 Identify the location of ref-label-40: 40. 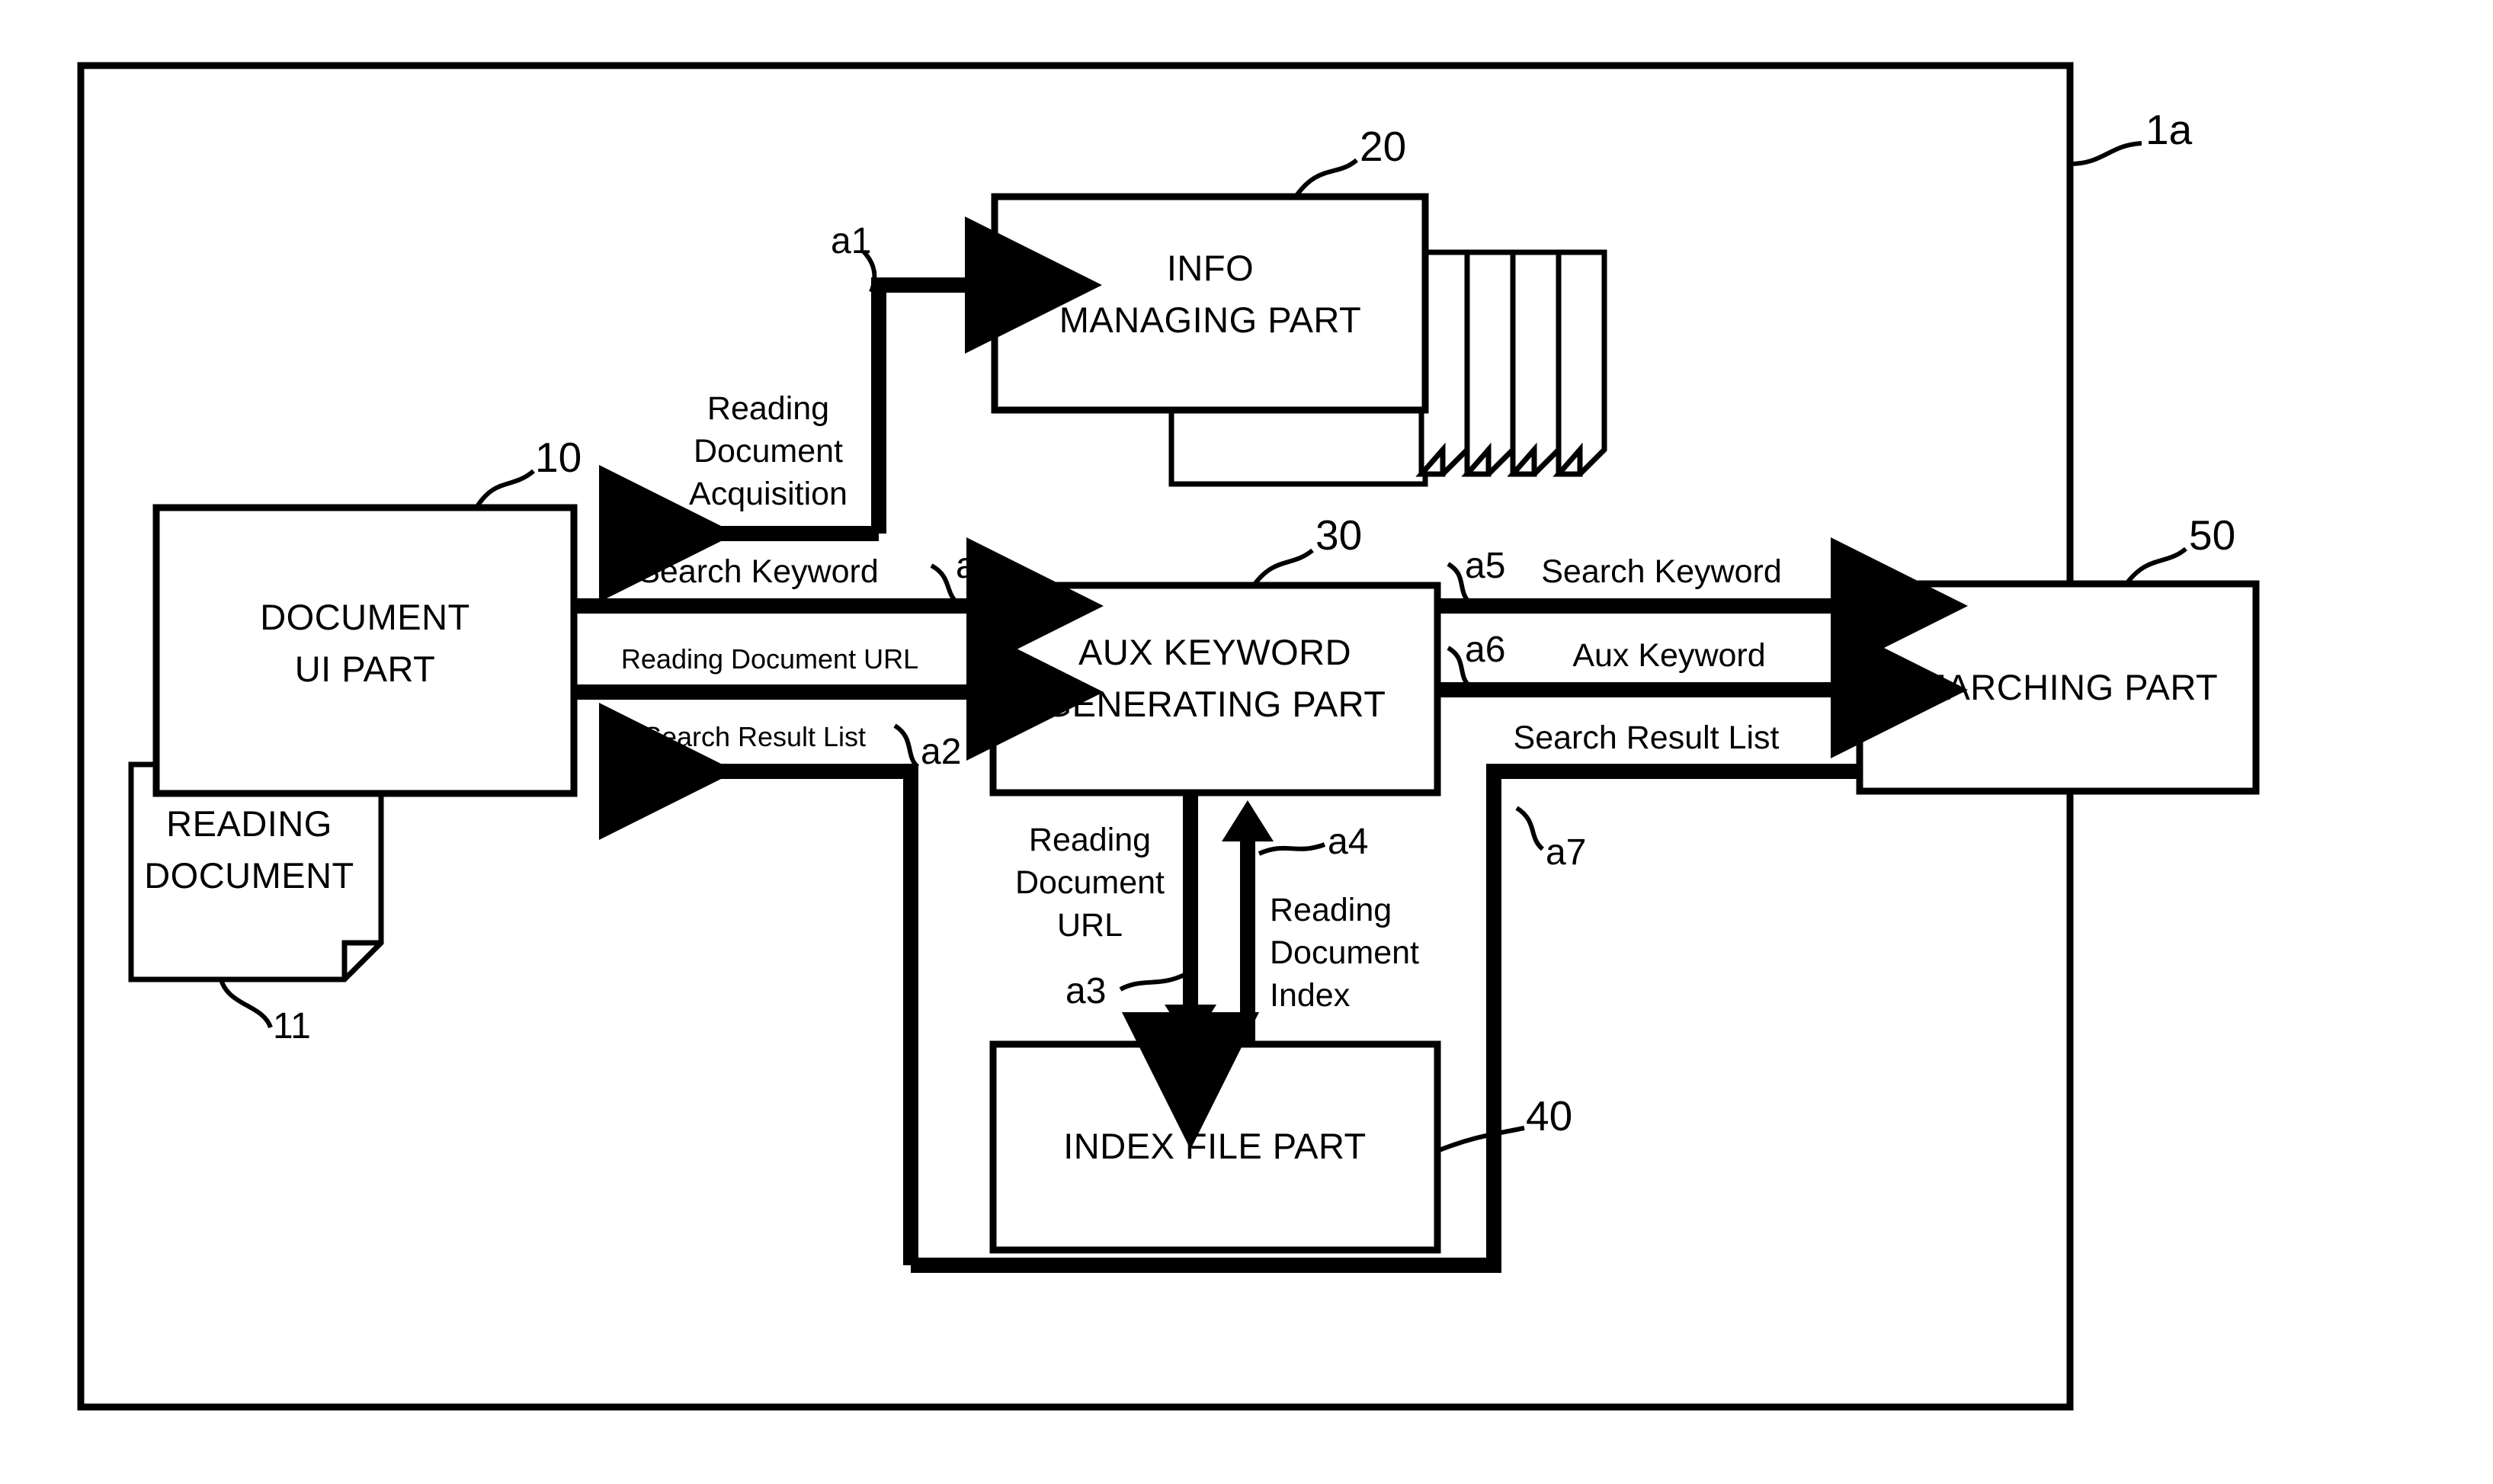
(1549, 1115).